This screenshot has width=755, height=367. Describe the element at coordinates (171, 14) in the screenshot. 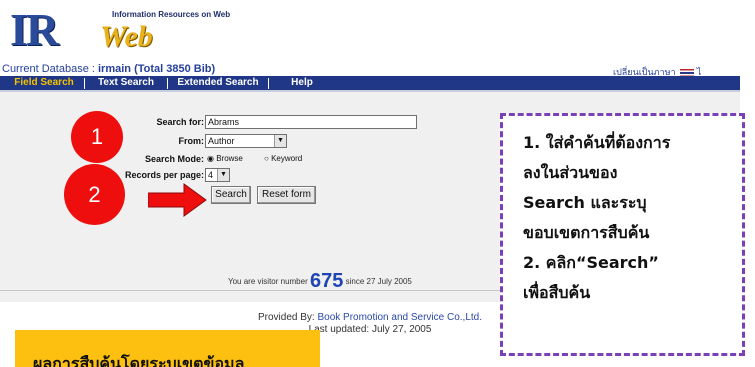

I see `logo-tagline: Information Resources on Web` at that location.